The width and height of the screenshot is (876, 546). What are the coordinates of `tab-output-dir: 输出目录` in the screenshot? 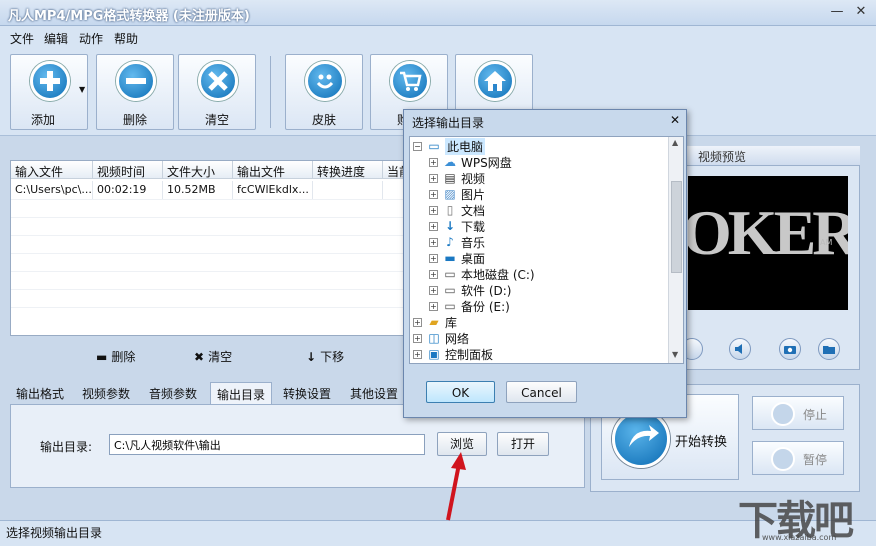 It's located at (241, 393).